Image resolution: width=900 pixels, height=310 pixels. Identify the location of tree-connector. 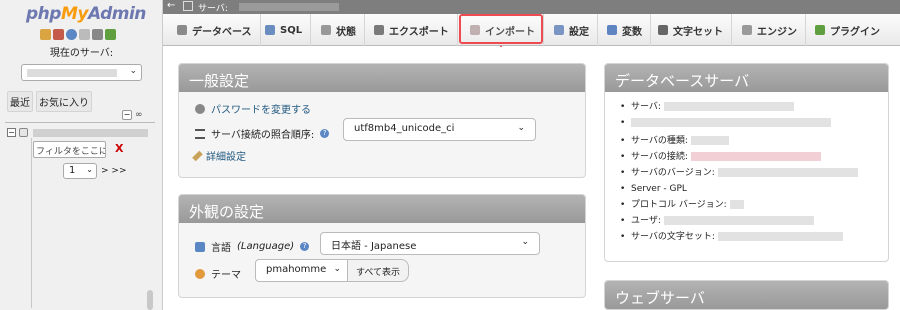
(31, 223).